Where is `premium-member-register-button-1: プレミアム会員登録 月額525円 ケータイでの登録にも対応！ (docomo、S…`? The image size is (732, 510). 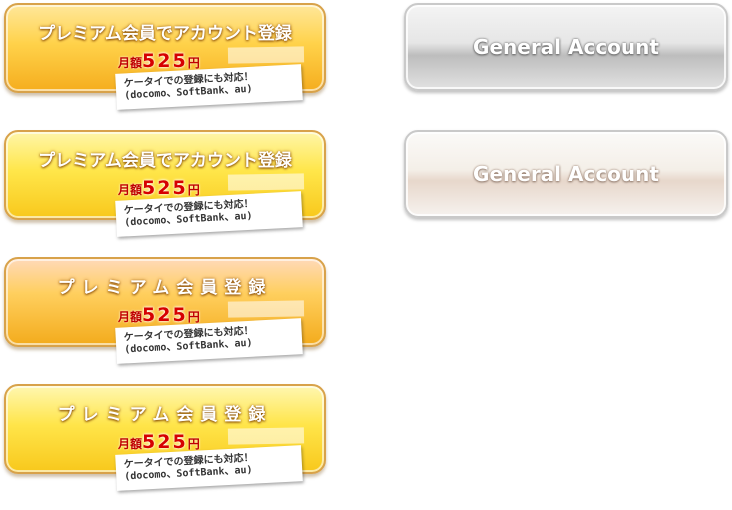
premium-member-register-button-1: プレミアム会員登録 月額525円 ケータイでの登録にも対応！ (docomo、S… is located at coordinates (165, 310).